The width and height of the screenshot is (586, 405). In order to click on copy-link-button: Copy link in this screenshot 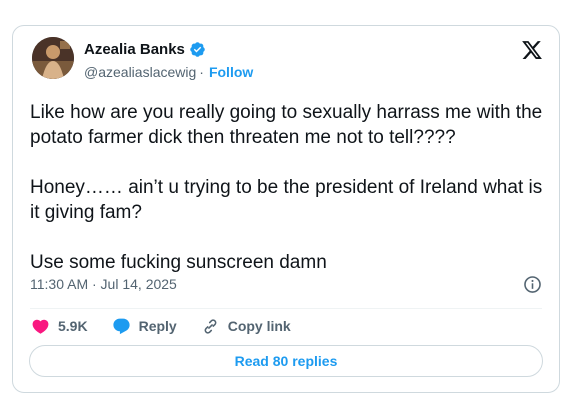, I will do `click(246, 326)`.